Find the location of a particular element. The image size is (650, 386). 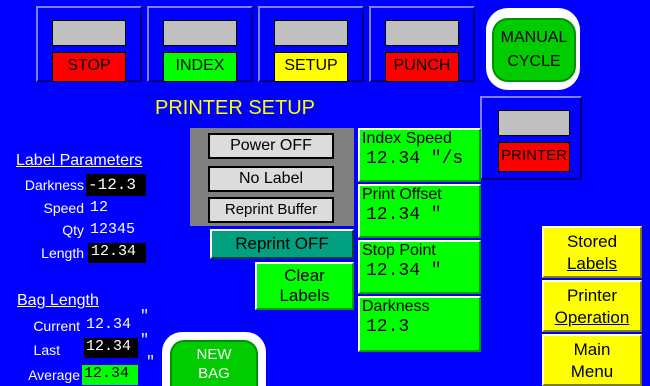

print-darkness-label: Darkness is located at coordinates (396, 306).